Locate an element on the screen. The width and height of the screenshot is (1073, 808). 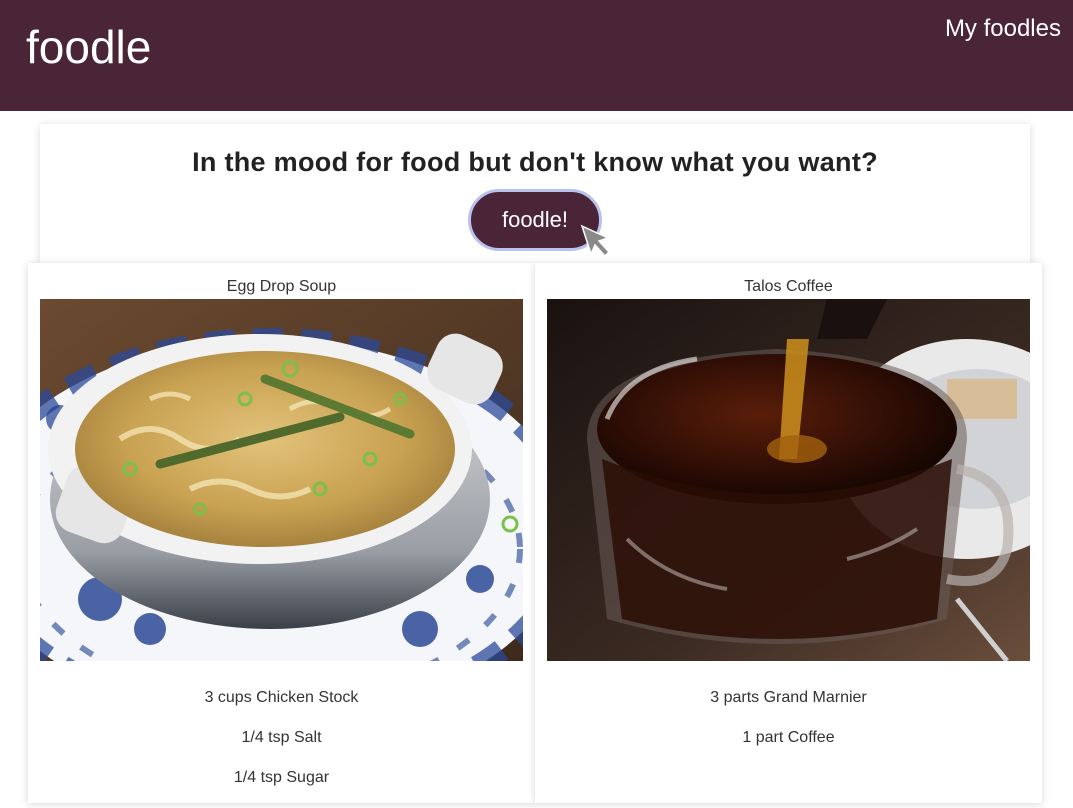
ingredient-item: 3 parts Grand Marnier is located at coordinates (788, 697).